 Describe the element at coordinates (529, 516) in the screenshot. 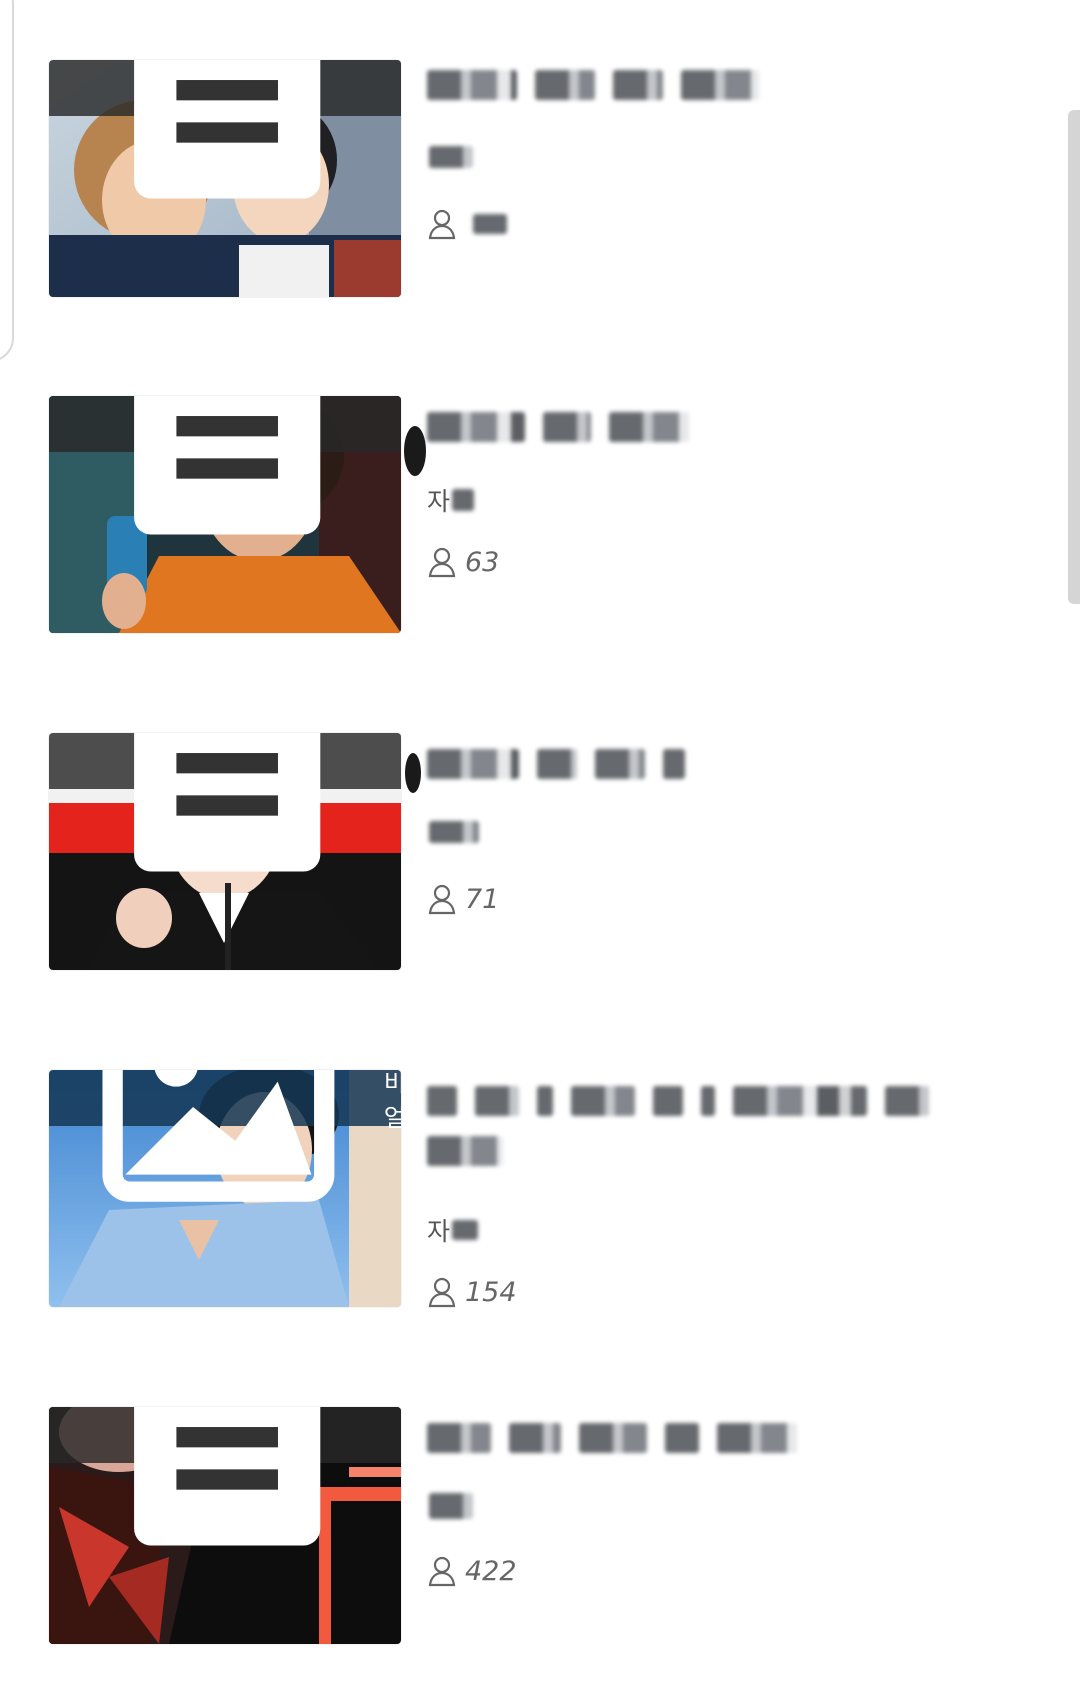

I see `post-item: 일반 자 63` at that location.